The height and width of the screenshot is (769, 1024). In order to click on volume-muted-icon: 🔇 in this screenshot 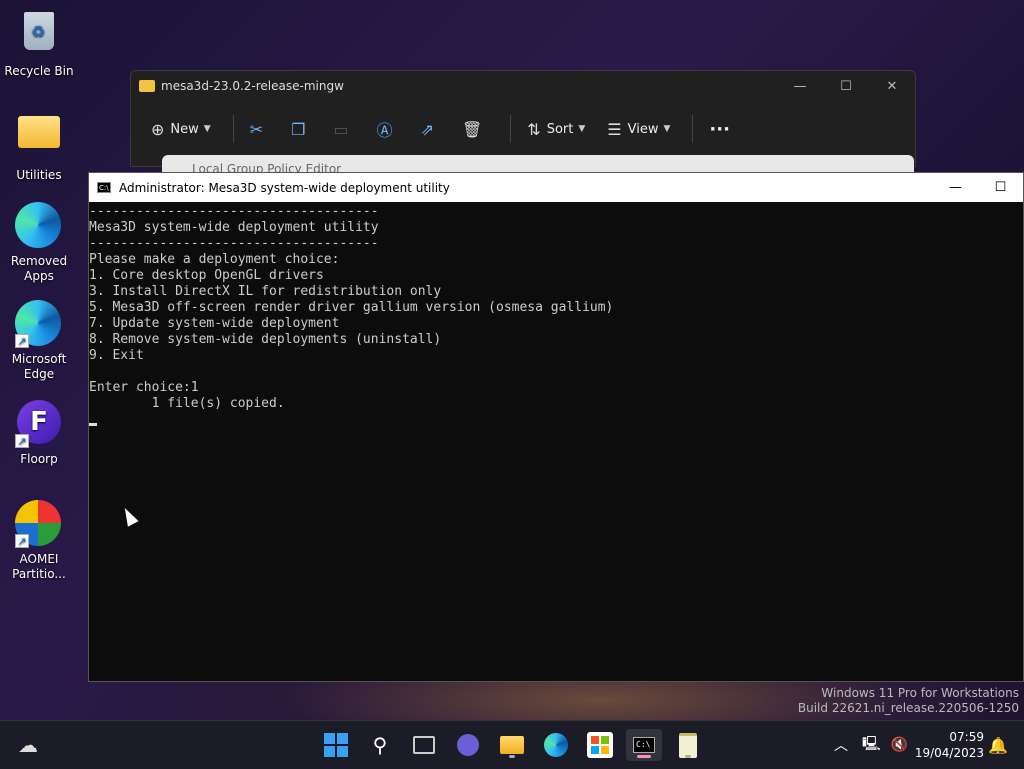, I will do `click(899, 745)`.